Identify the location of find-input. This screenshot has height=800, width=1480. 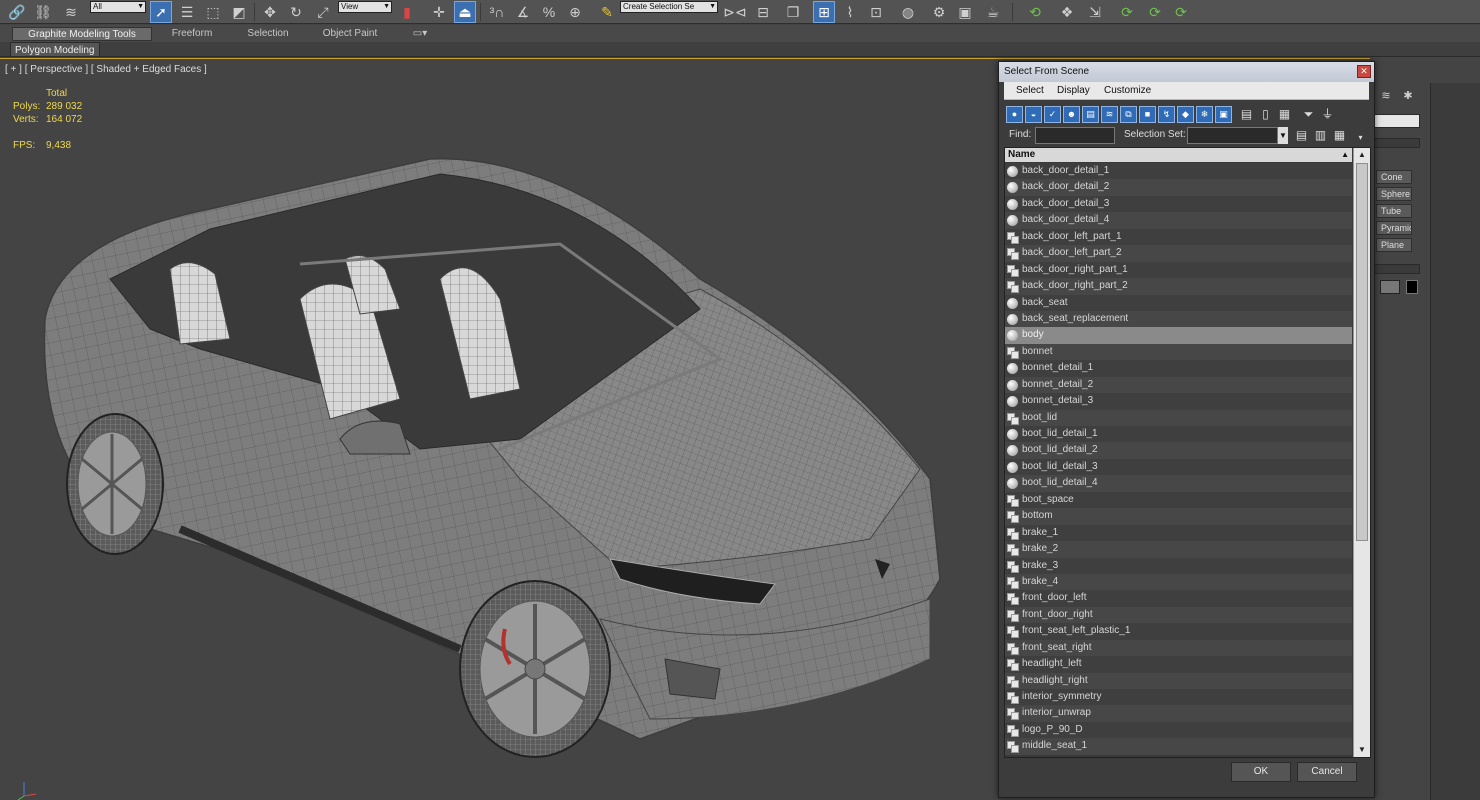
(1075, 135).